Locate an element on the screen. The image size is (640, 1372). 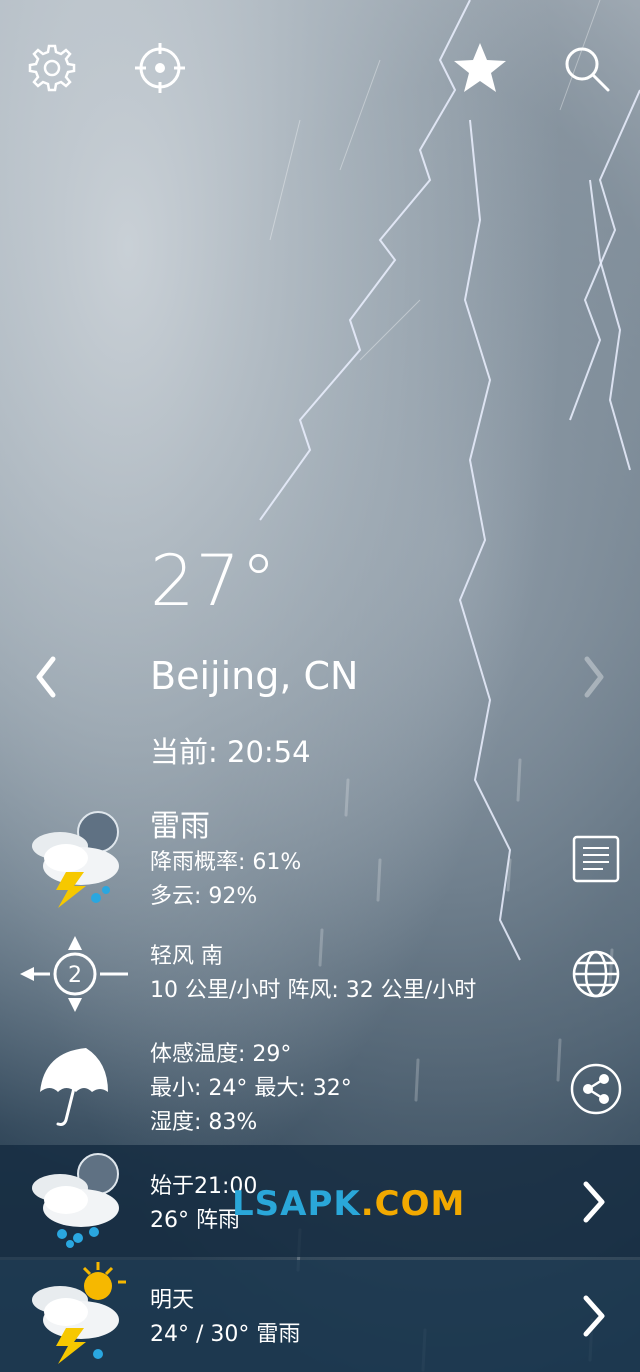
current-time: 当前: 20:54 is located at coordinates (230, 752).